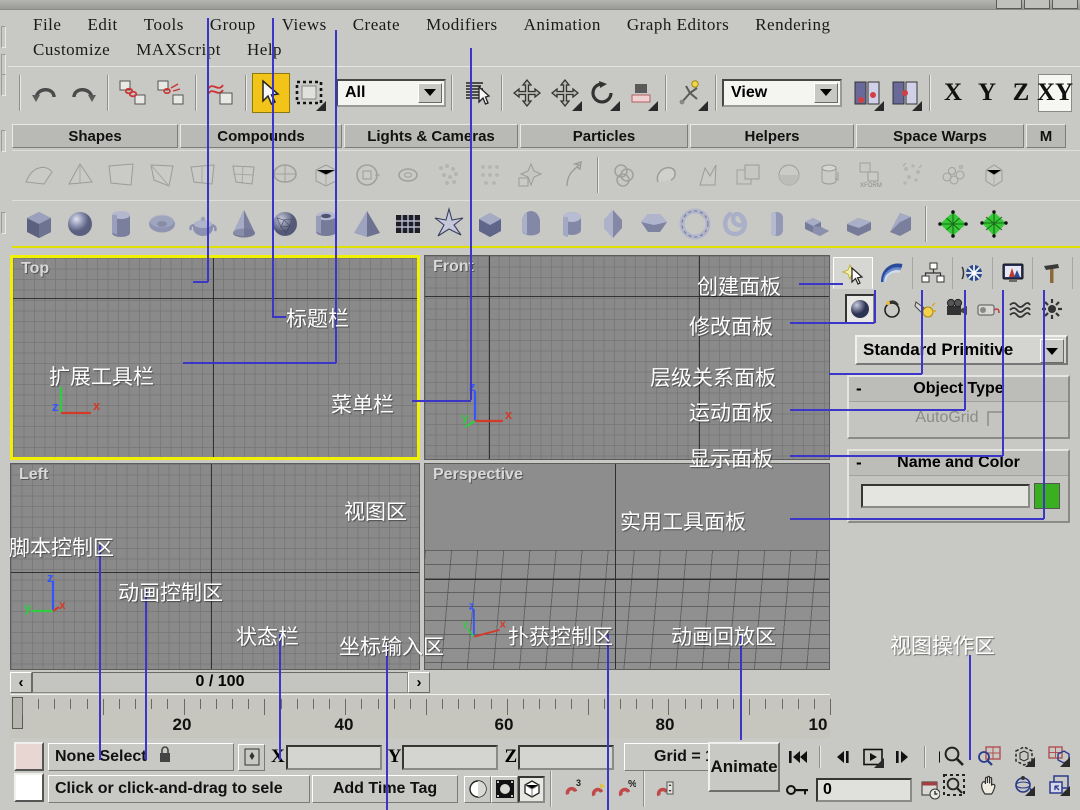 The height and width of the screenshot is (810, 1080). I want to click on menu-graph-editors: Graph Editors, so click(678, 24).